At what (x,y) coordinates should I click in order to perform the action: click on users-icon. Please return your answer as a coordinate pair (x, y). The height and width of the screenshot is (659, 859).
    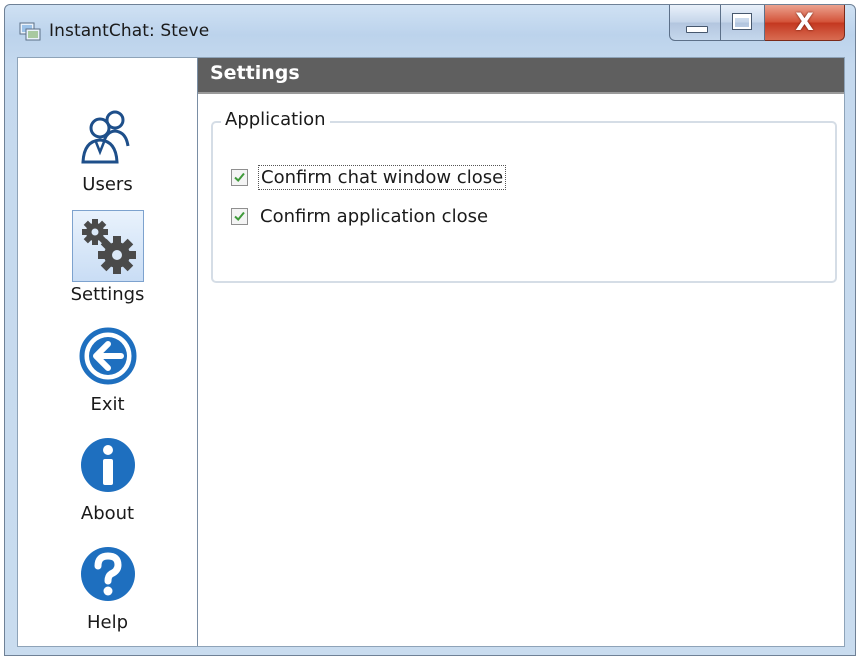
    Looking at the image, I should click on (105, 137).